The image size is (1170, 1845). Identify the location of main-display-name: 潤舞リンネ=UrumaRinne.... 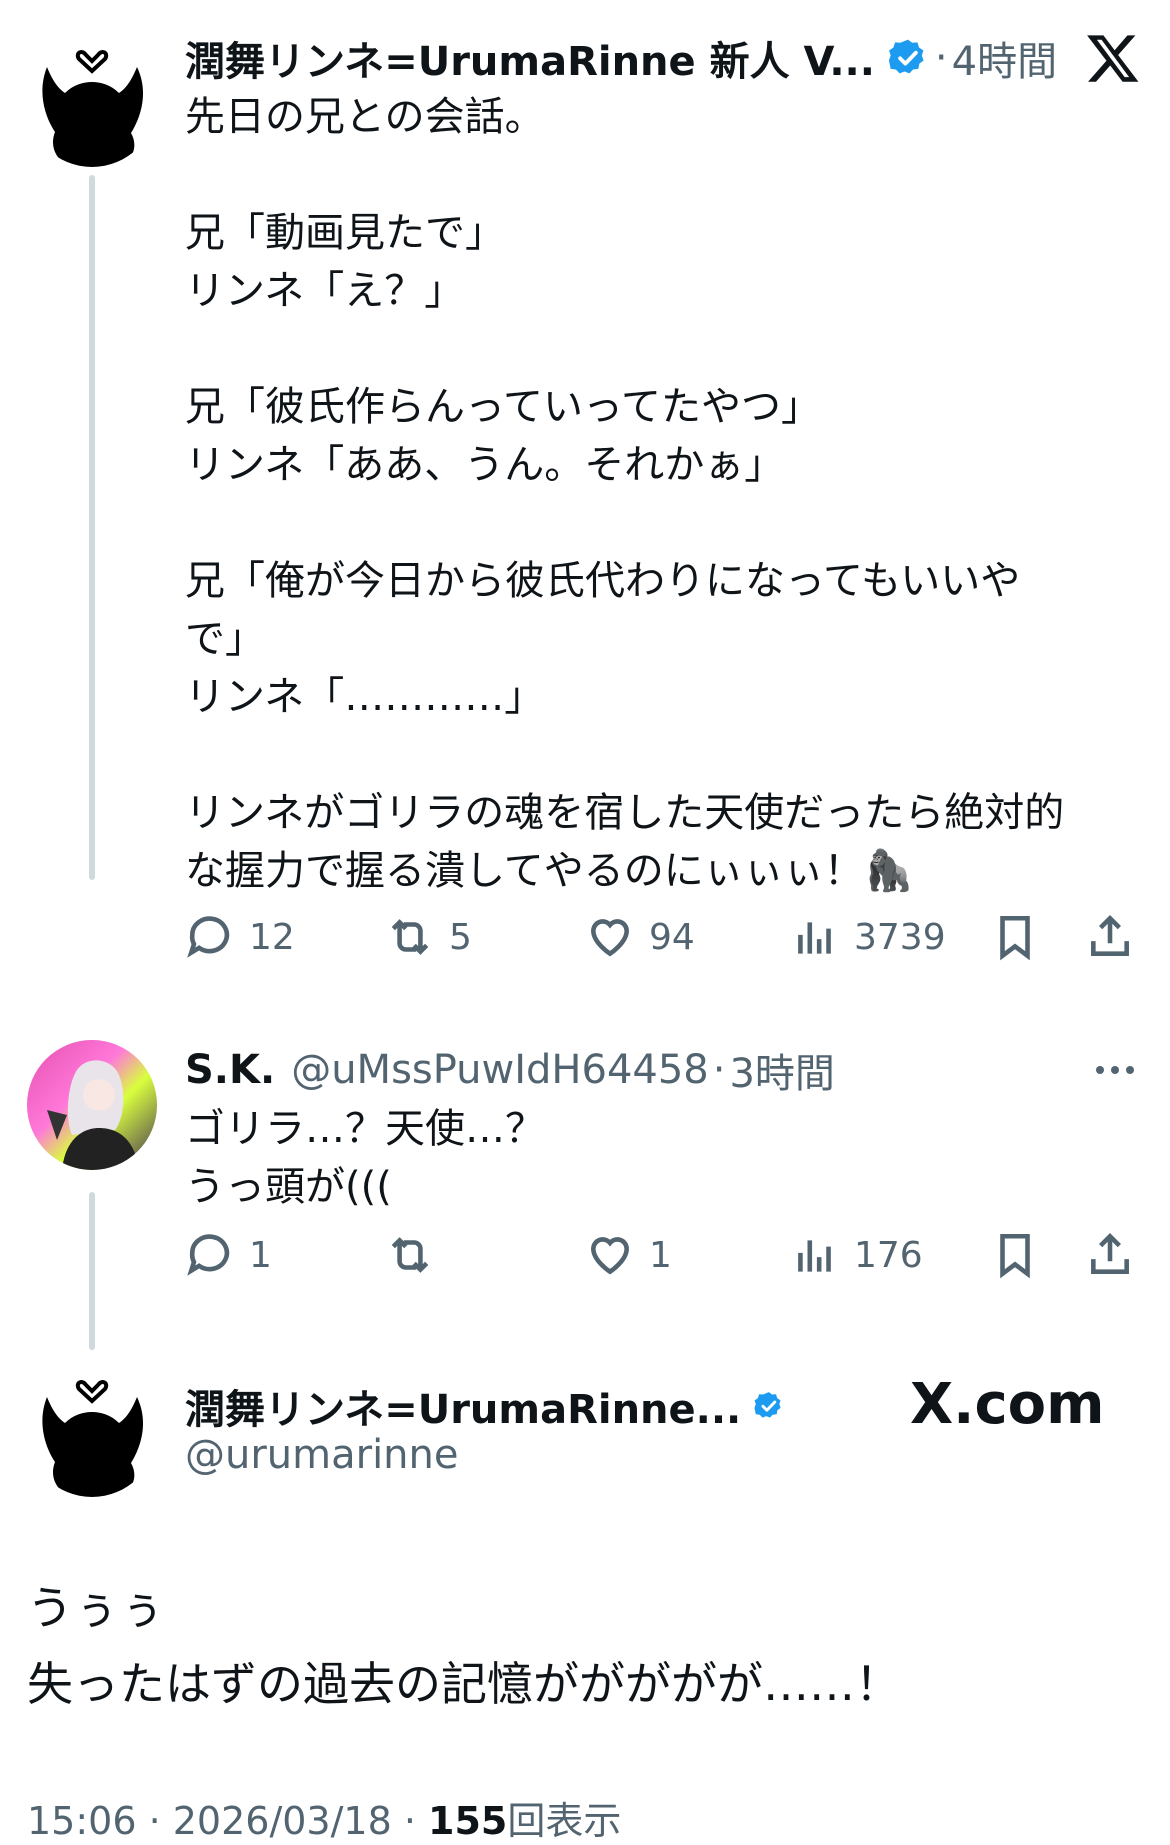
(463, 1406).